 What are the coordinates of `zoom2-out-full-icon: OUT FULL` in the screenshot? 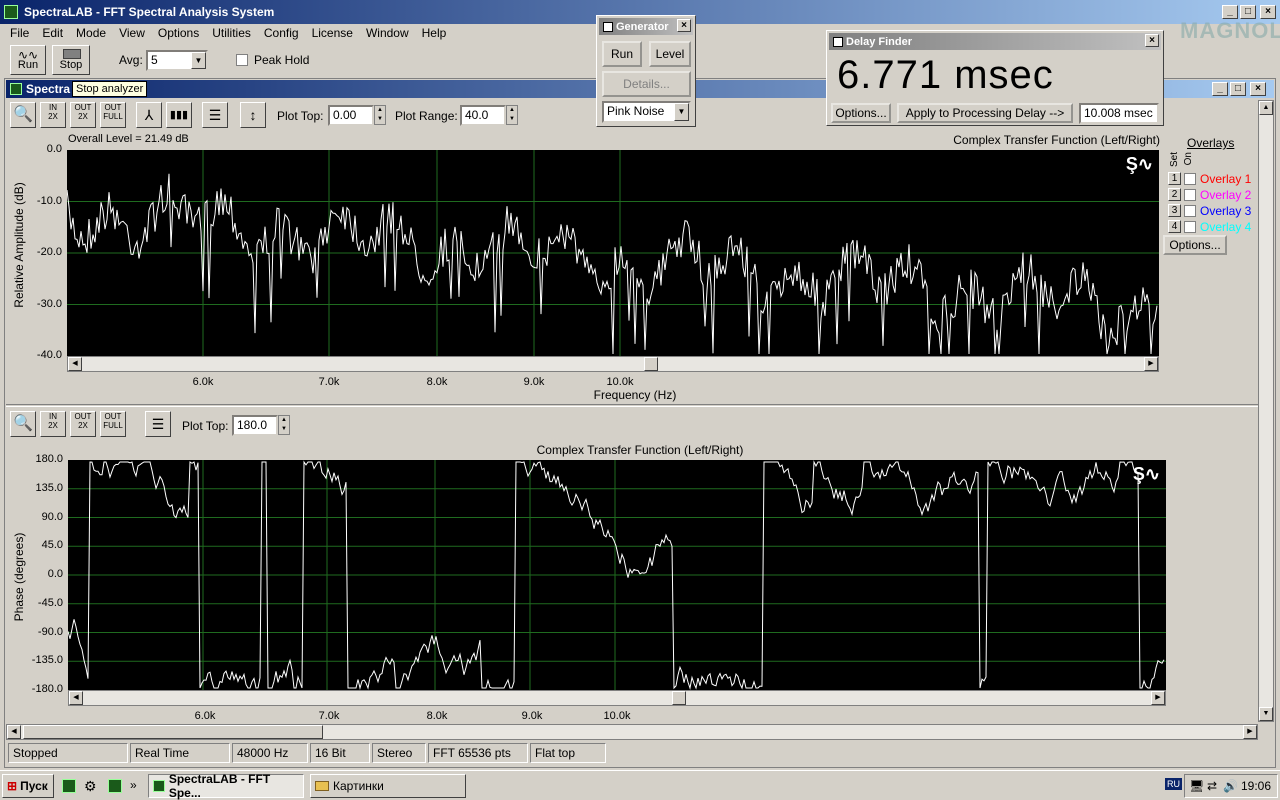 It's located at (113, 424).